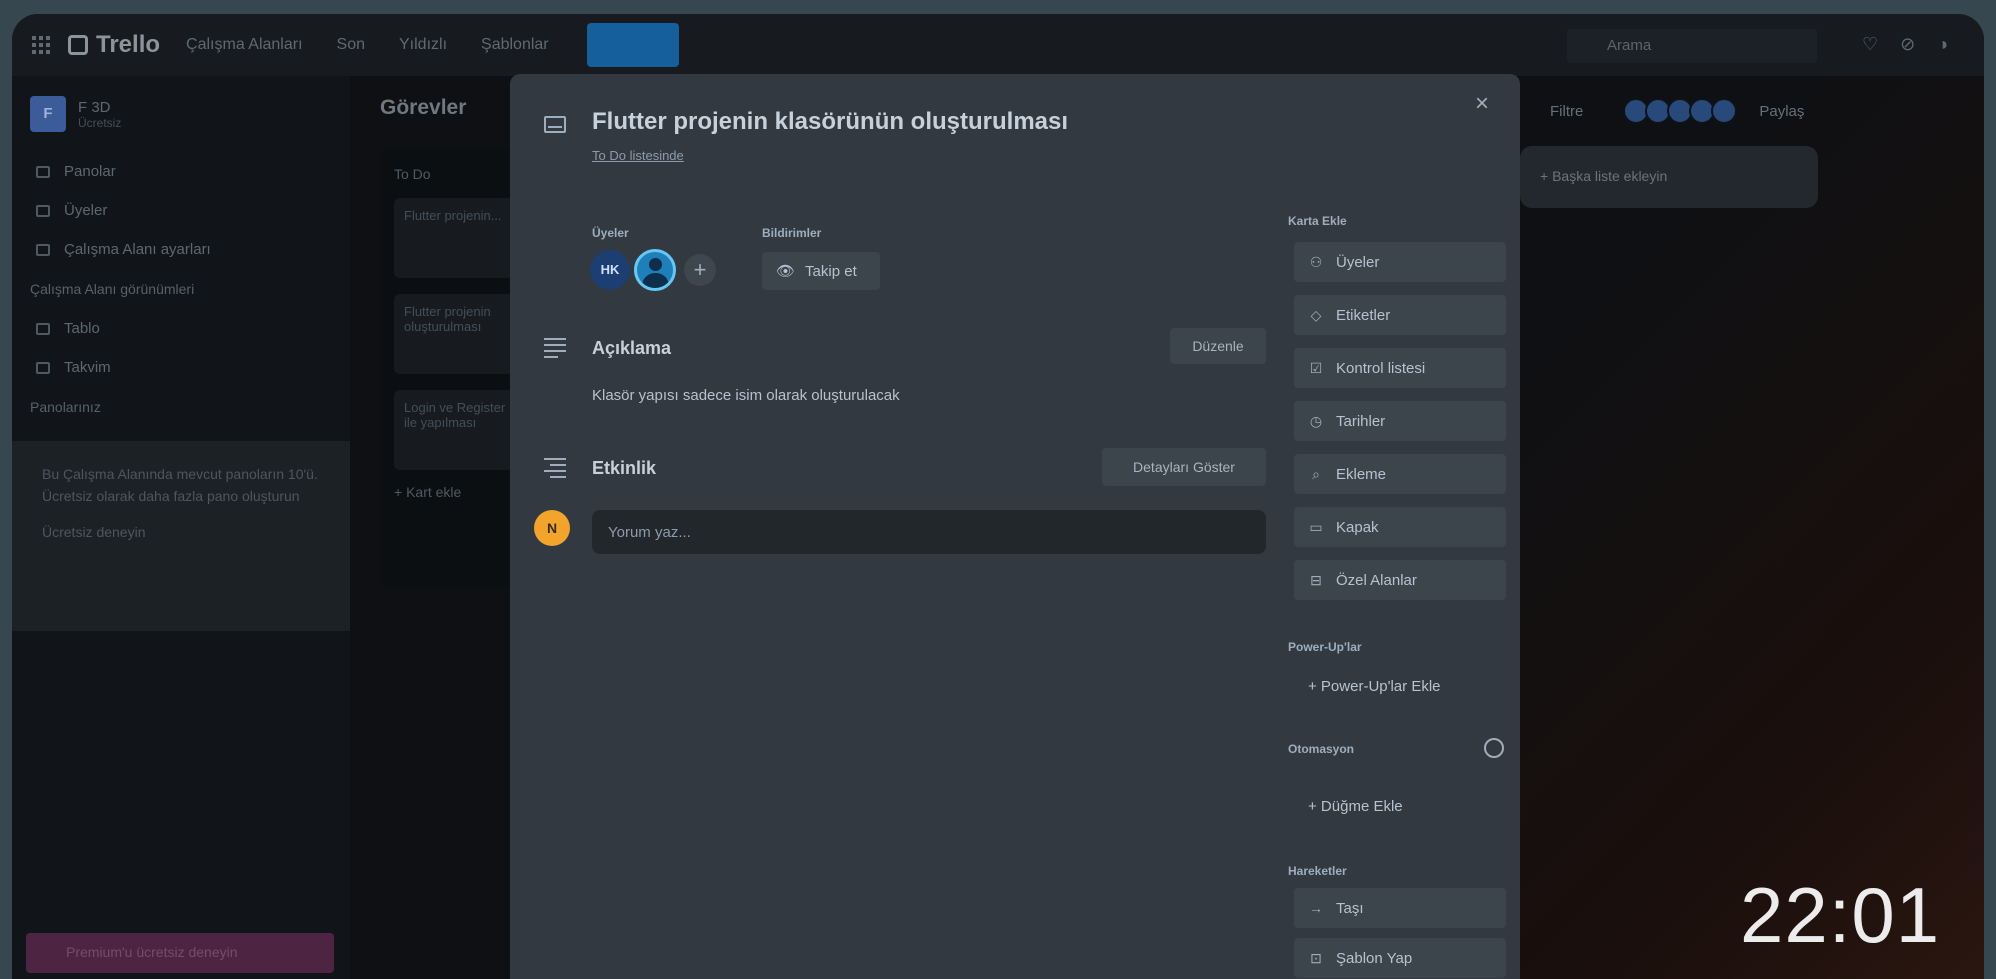 The image size is (1996, 979). Describe the element at coordinates (655, 280) in the screenshot. I see `user-body-shape` at that location.